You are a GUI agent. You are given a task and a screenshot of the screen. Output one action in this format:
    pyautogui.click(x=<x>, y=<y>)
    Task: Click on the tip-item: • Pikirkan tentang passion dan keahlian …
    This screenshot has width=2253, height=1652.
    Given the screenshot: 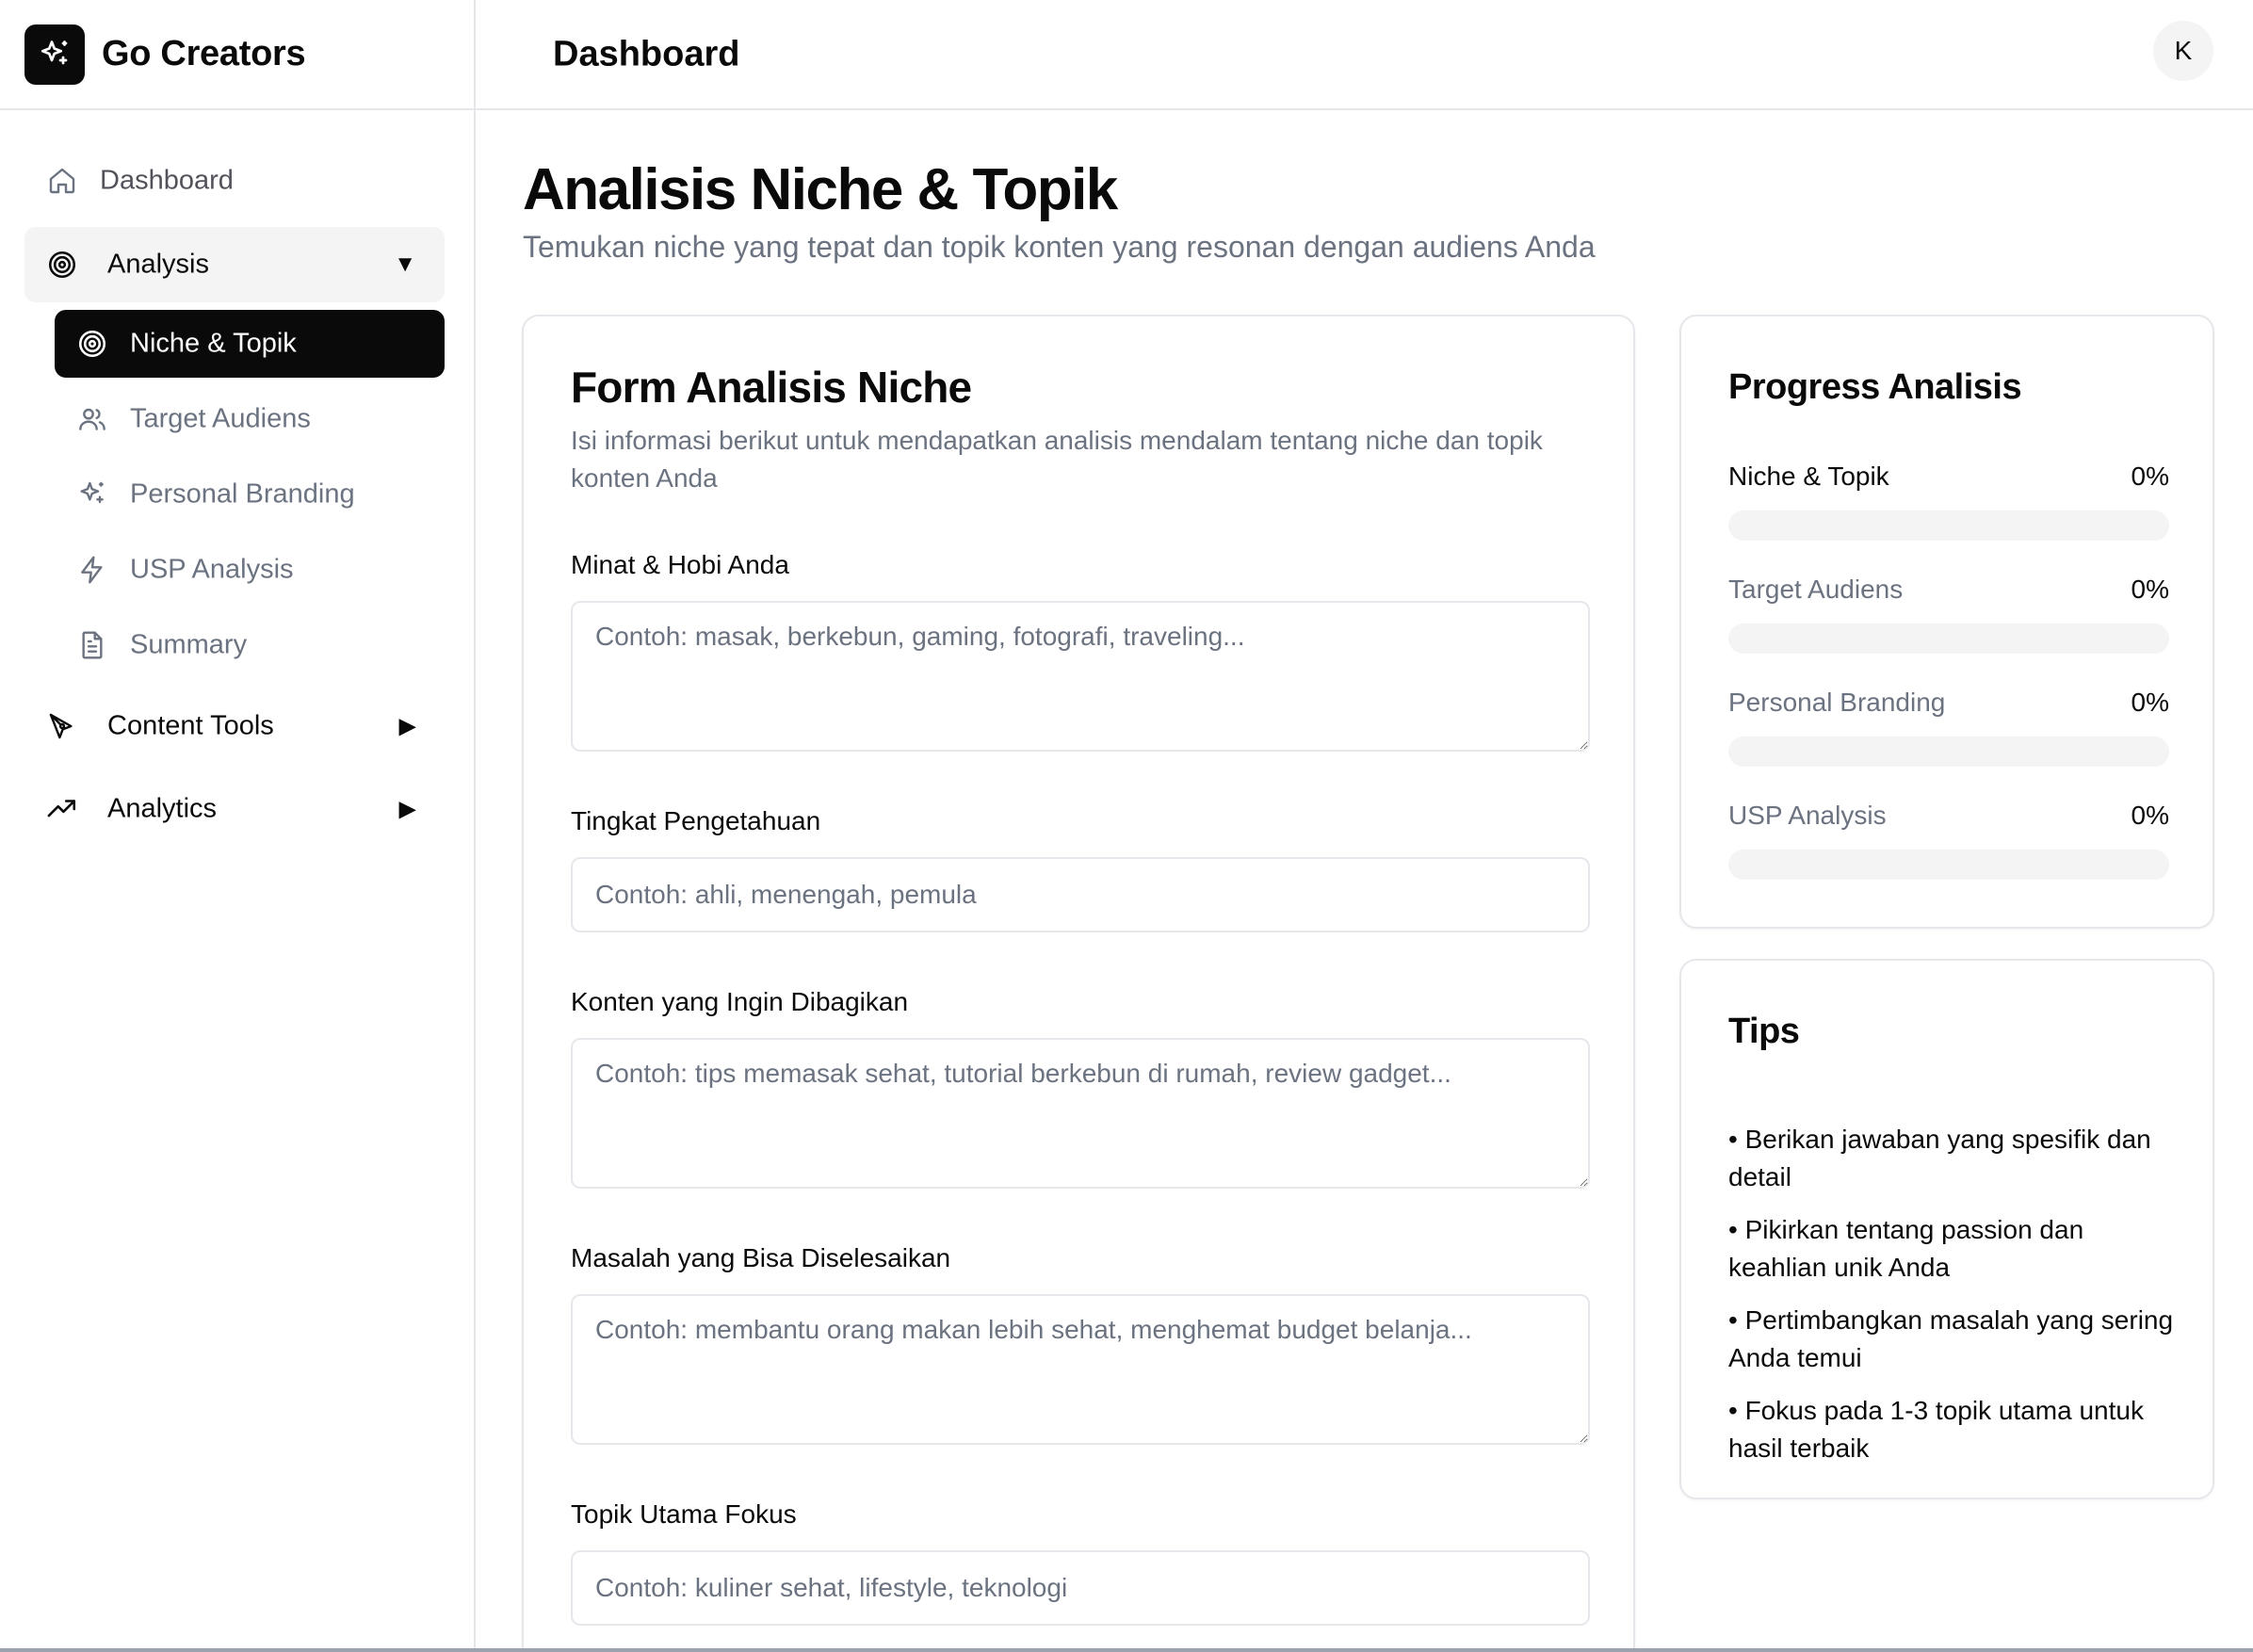 What is the action you would take?
    pyautogui.click(x=1906, y=1248)
    